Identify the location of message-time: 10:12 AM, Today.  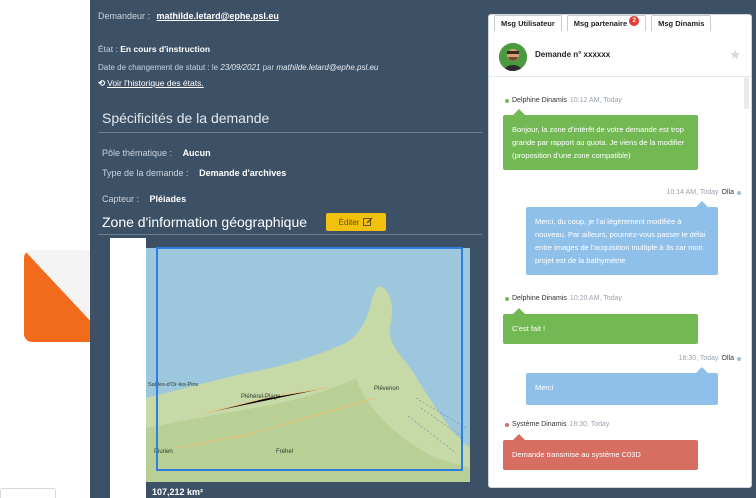
(595, 100).